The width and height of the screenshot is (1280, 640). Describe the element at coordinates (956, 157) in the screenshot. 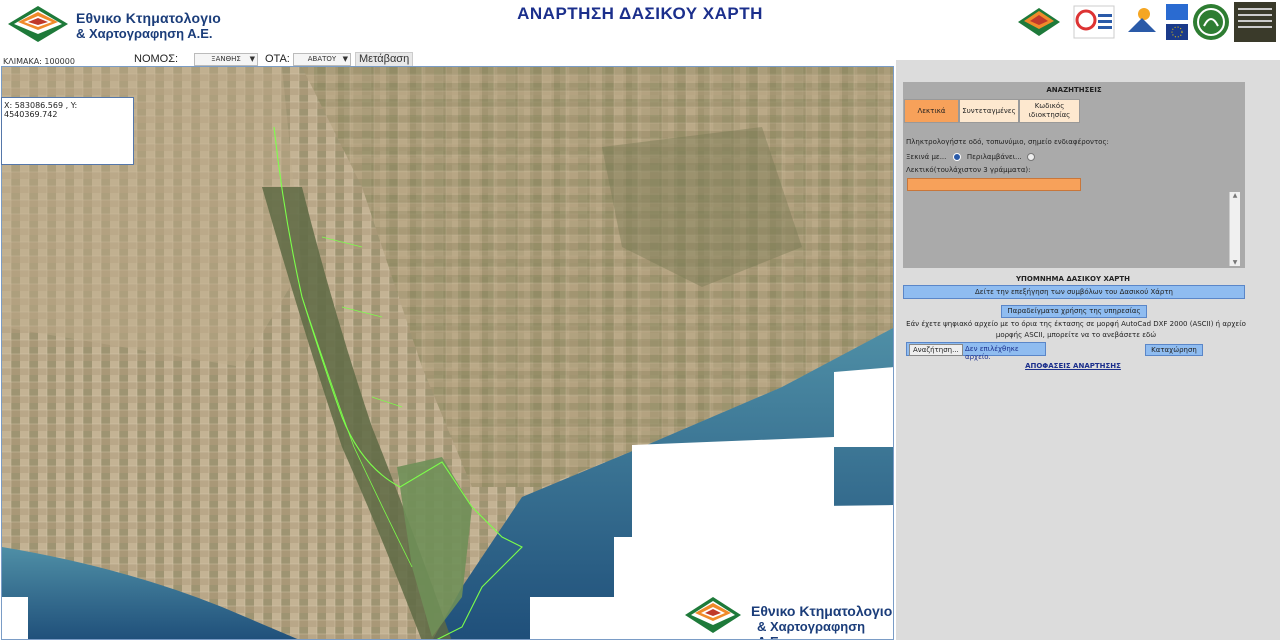

I see `starts-with-radio` at that location.